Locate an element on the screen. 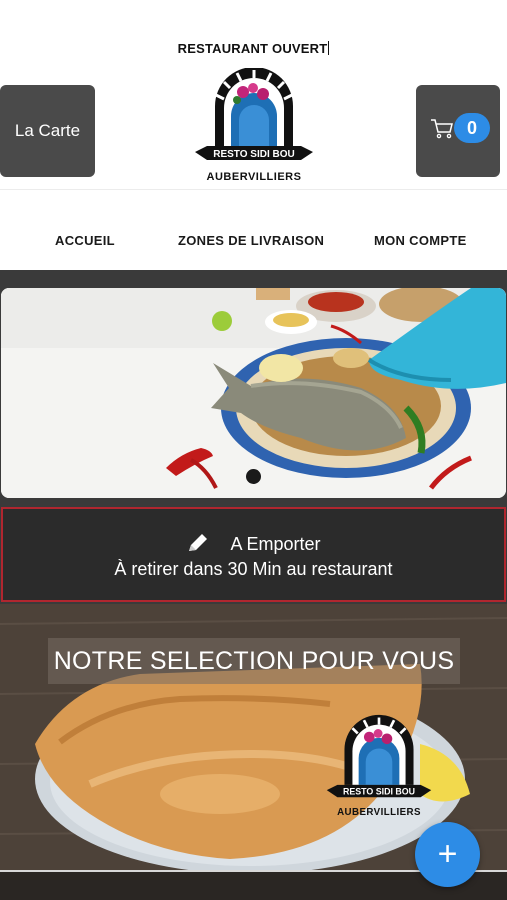 Image resolution: width=507 pixels, height=900 pixels. restaurant-status: RESTAURANT OUVERT is located at coordinates (253, 48).